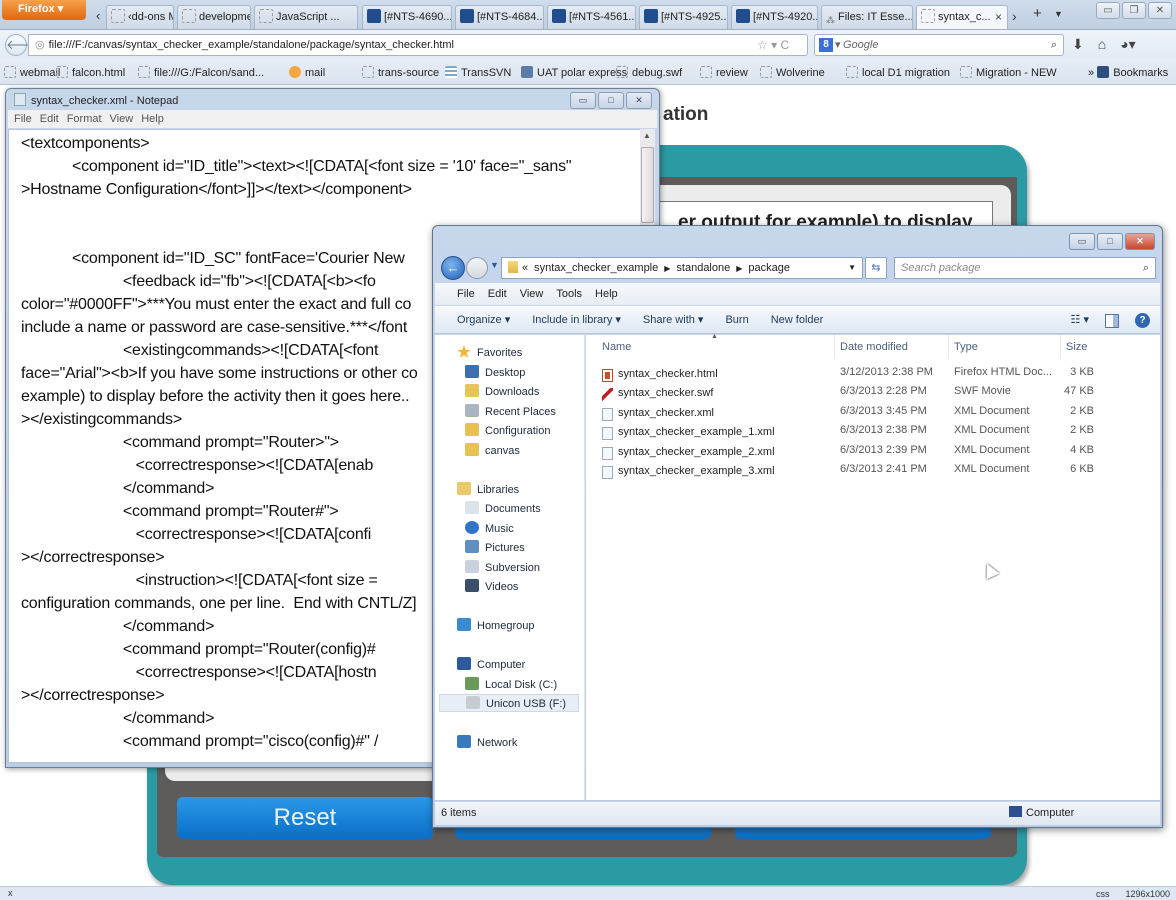  What do you see at coordinates (852, 268) in the screenshot?
I see `address-dropdown-icon: ▼` at bounding box center [852, 268].